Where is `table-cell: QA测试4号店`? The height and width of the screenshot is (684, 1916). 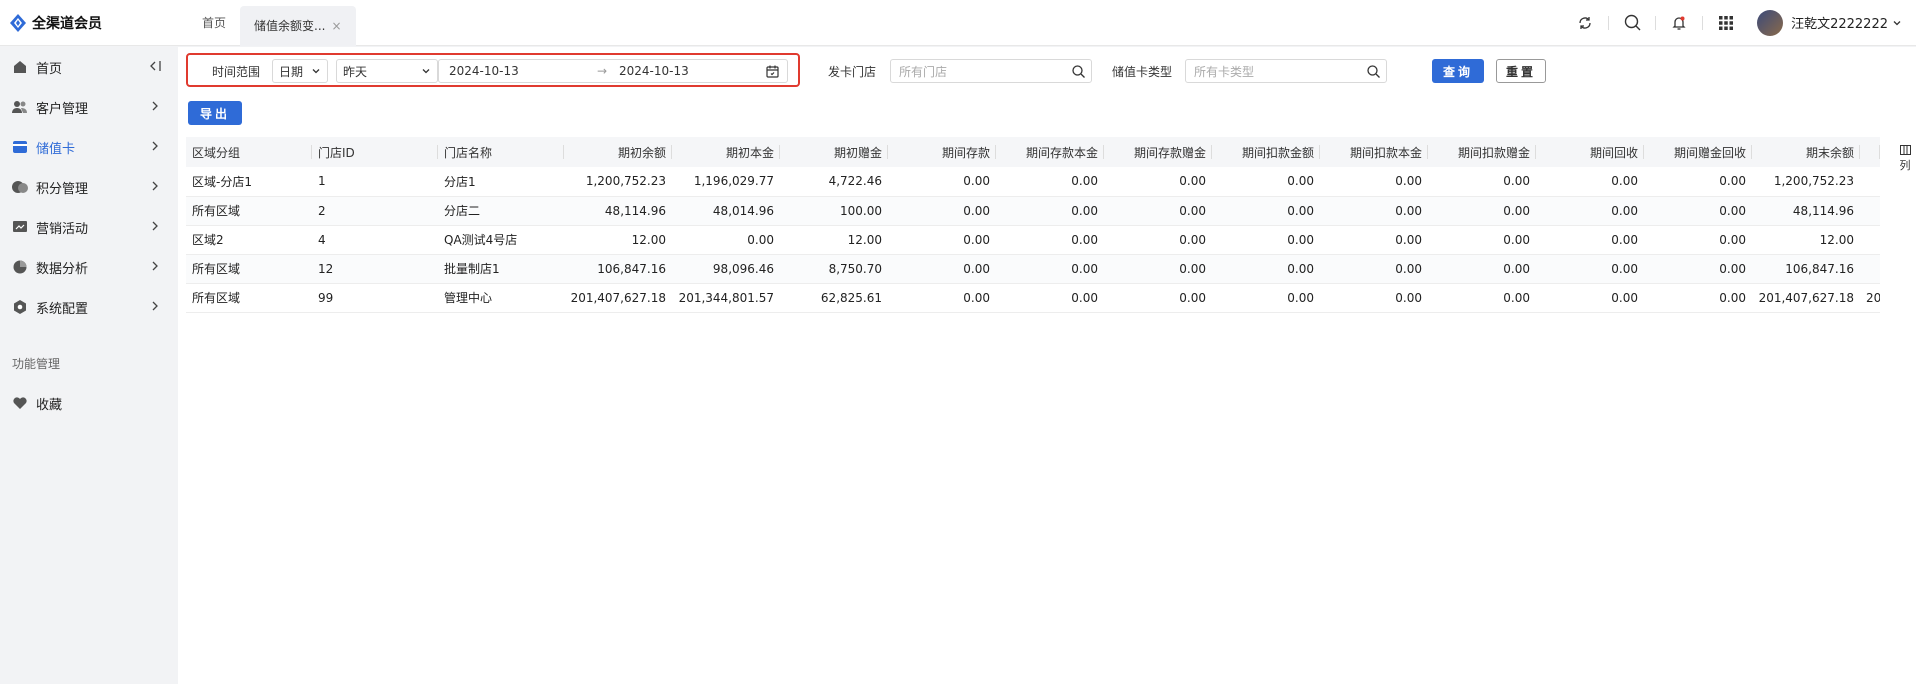
table-cell: QA测试4号店 is located at coordinates (501, 240).